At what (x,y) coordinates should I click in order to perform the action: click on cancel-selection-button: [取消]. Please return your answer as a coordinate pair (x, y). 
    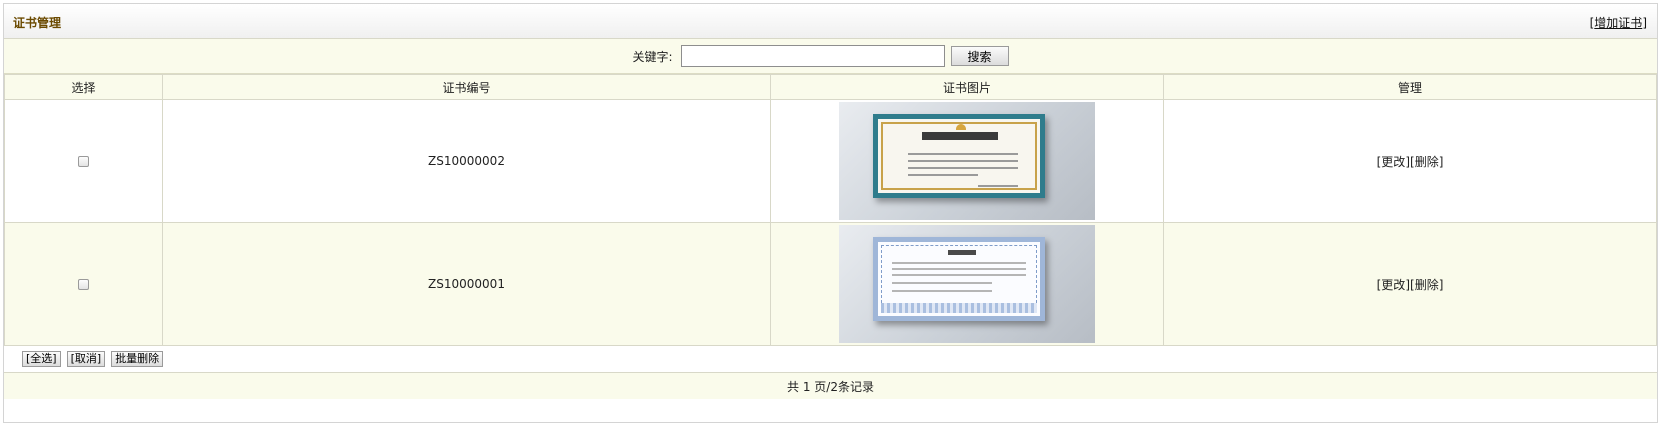
    Looking at the image, I should click on (86, 359).